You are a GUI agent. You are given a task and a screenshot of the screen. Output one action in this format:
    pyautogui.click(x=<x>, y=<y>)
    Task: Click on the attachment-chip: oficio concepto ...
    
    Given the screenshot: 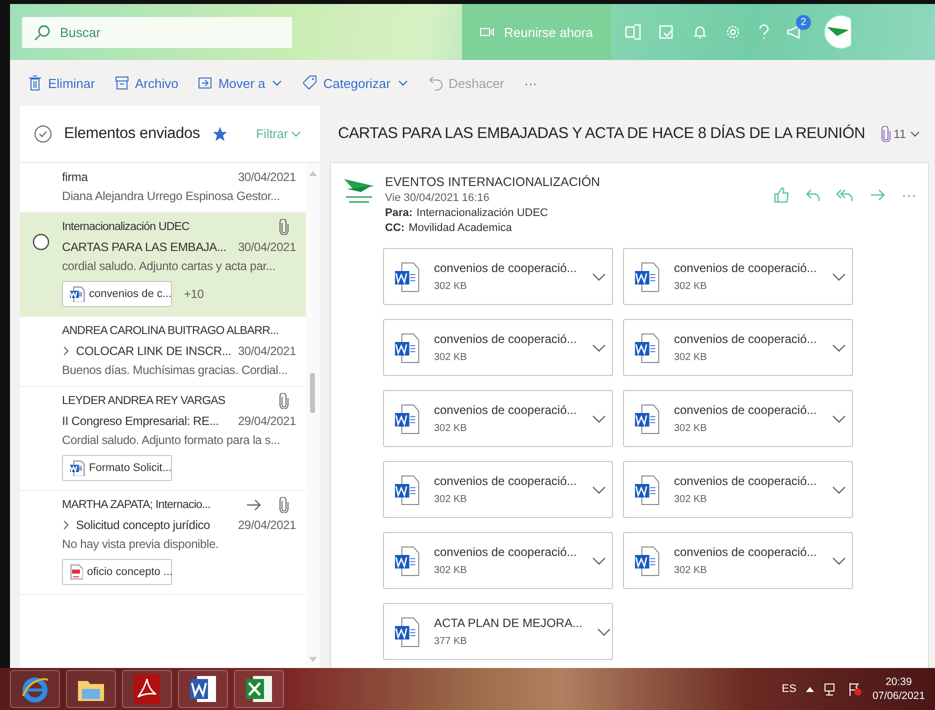 What is the action you would take?
    pyautogui.click(x=117, y=572)
    